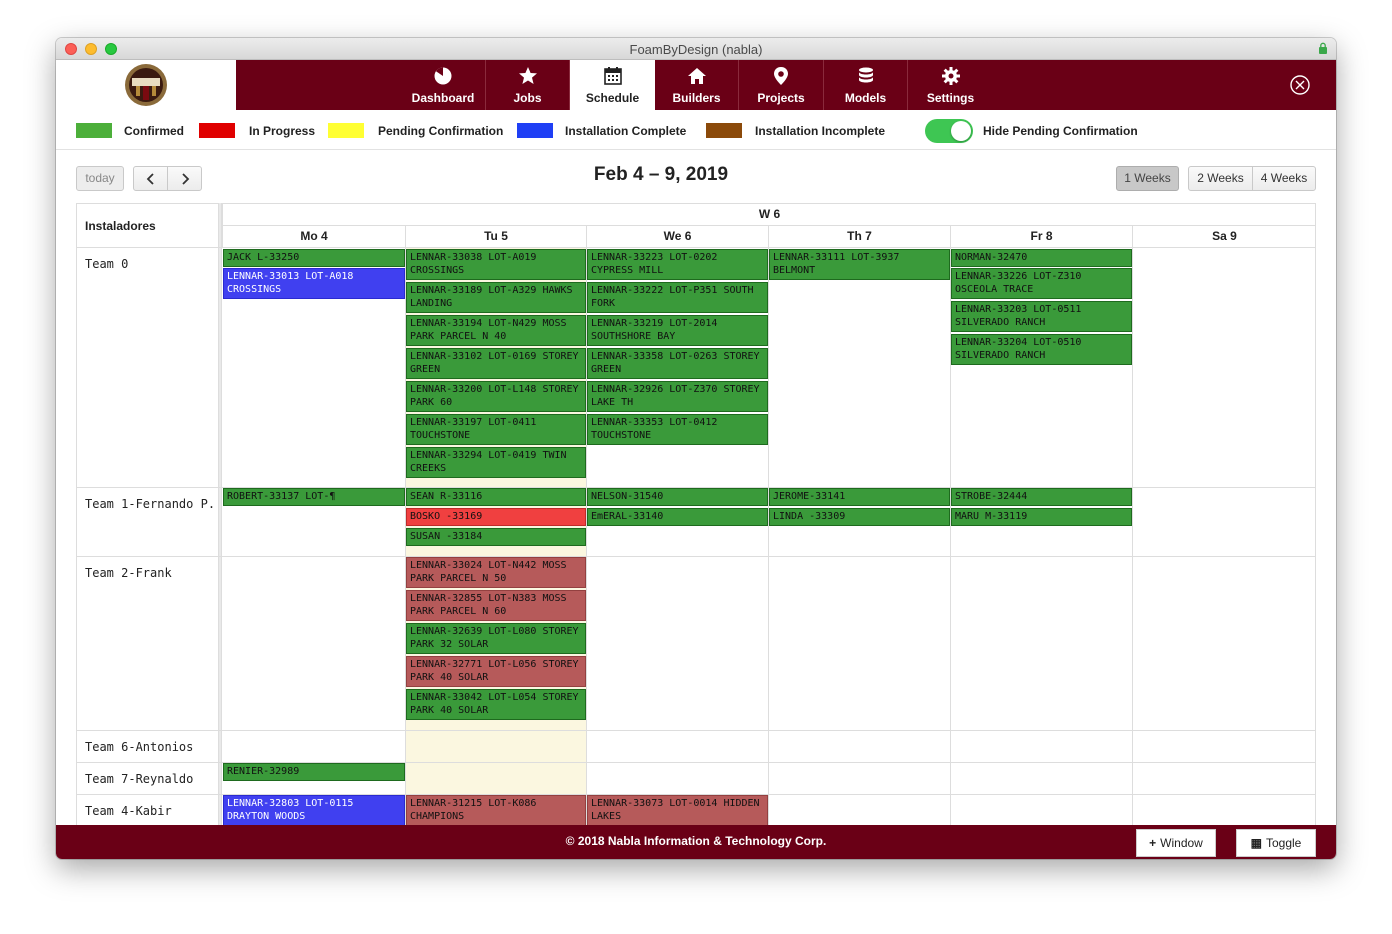 This screenshot has height=934, width=1392. What do you see at coordinates (865, 98) in the screenshot?
I see `nav-models-label: Models` at bounding box center [865, 98].